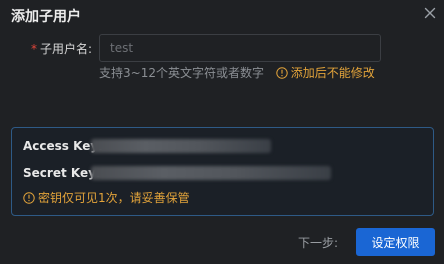  Describe the element at coordinates (33, 49) in the screenshot. I see `required-mark: *` at that location.